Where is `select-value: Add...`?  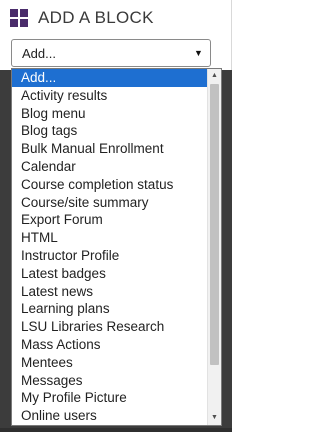 select-value: Add... is located at coordinates (39, 53).